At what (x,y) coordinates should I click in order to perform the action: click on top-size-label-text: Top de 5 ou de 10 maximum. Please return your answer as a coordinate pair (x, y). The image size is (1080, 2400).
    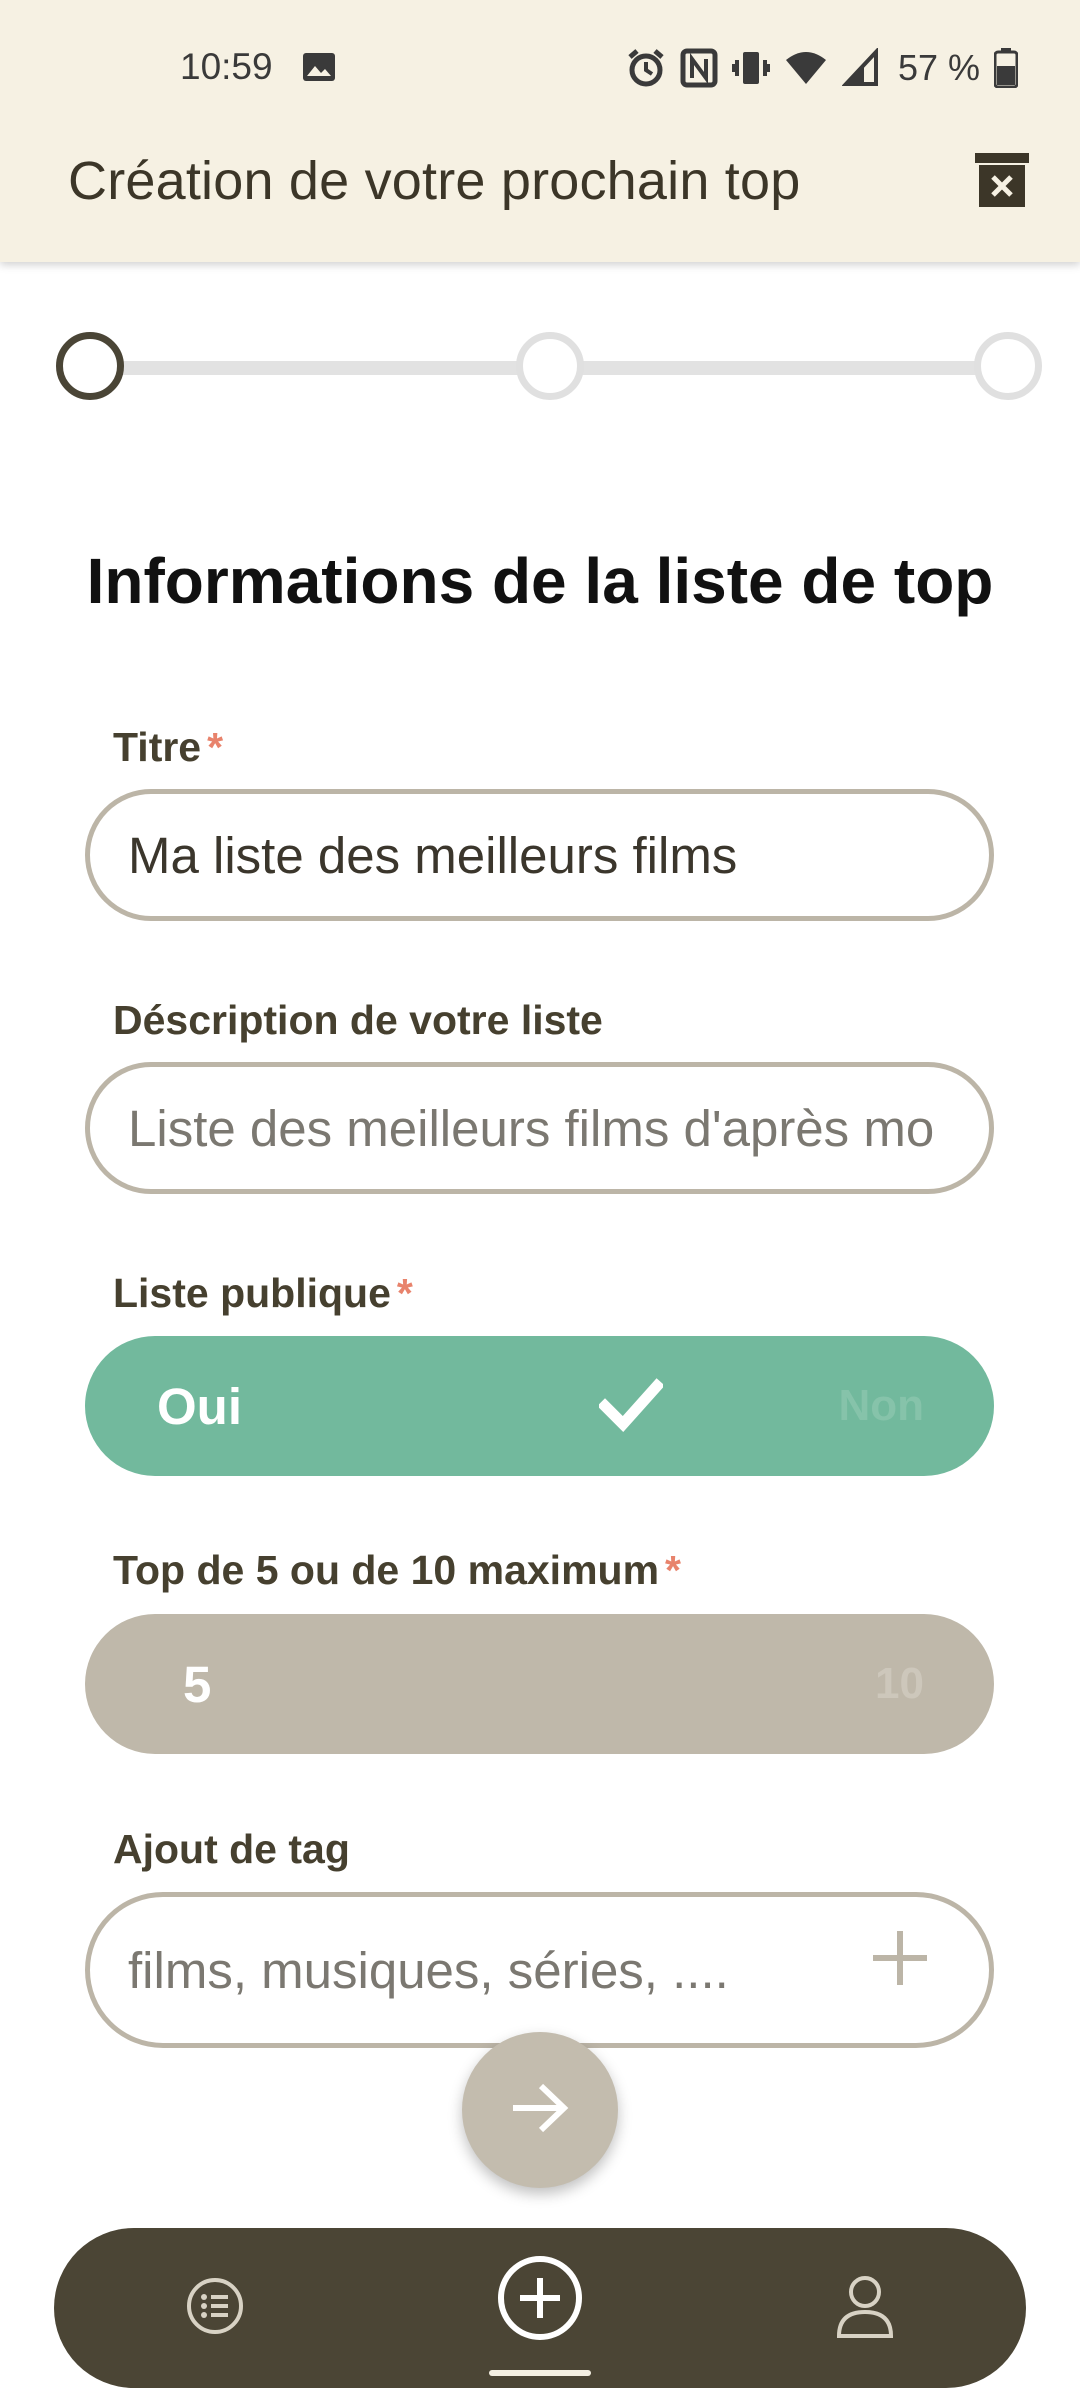
    Looking at the image, I should click on (386, 1570).